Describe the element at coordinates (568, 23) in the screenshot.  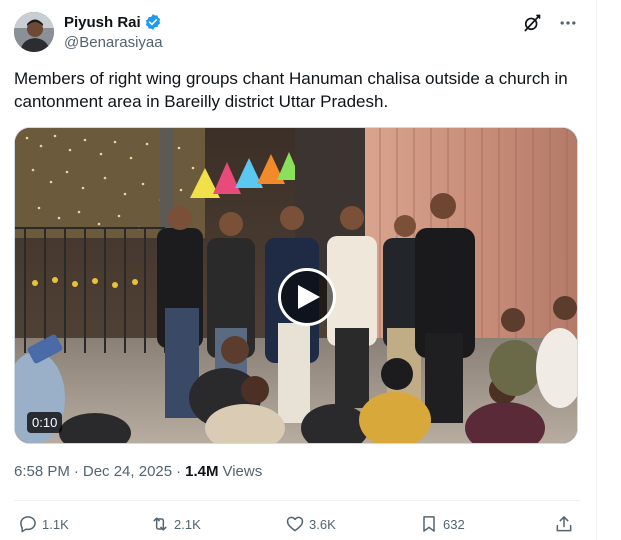
I see `more-icon` at that location.